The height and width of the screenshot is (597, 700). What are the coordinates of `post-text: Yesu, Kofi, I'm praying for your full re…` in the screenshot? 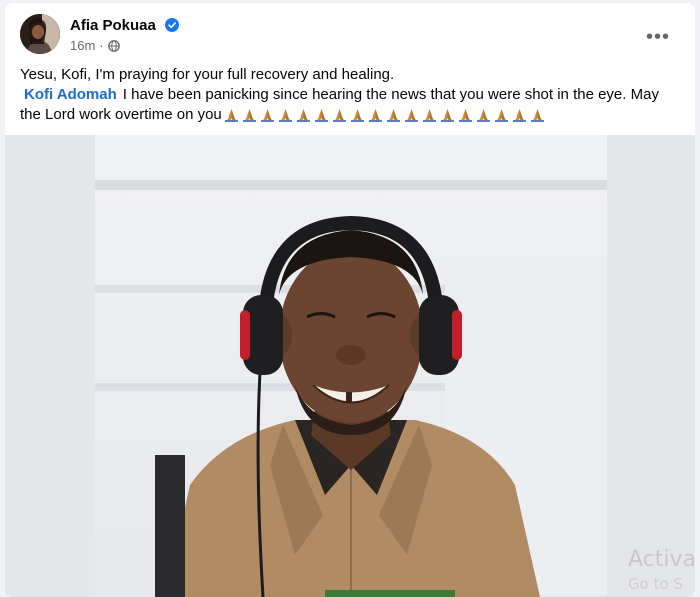 It's located at (350, 95).